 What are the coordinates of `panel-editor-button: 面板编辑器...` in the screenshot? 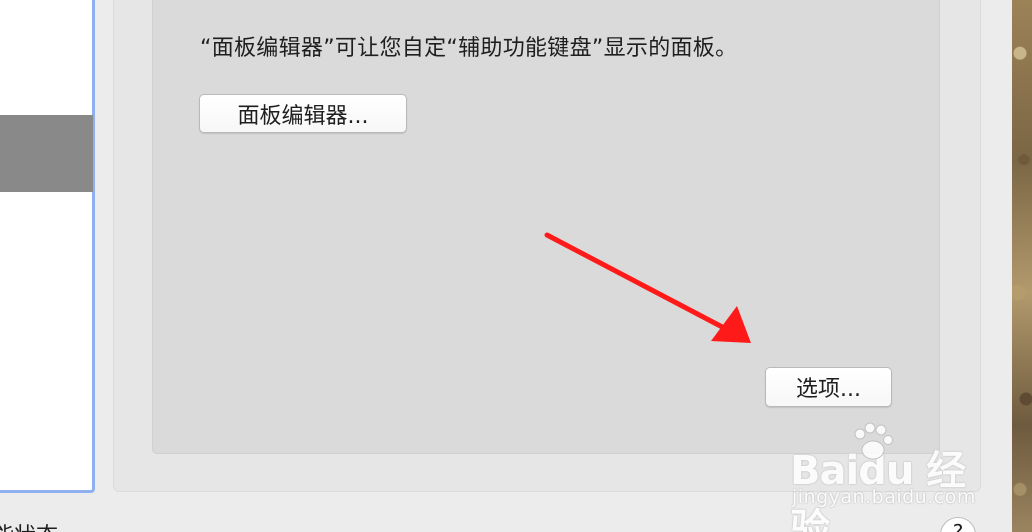 It's located at (303, 113).